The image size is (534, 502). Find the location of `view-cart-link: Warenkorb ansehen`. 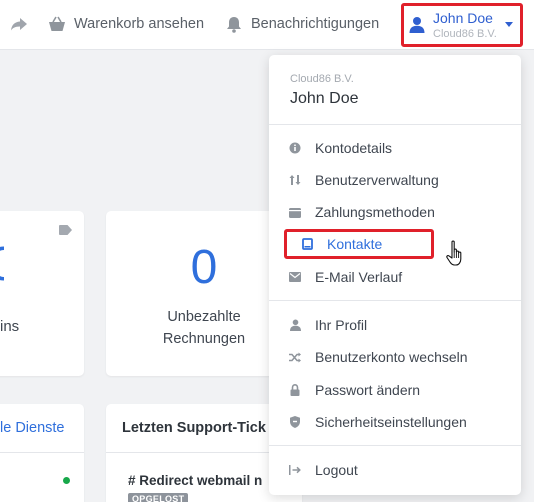

view-cart-link: Warenkorb ansehen is located at coordinates (126, 24).